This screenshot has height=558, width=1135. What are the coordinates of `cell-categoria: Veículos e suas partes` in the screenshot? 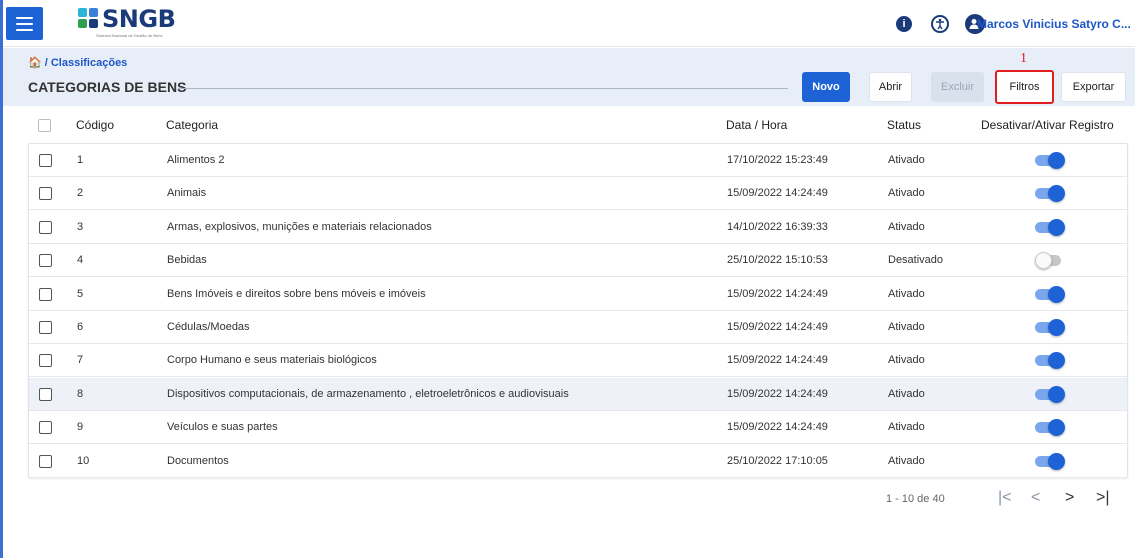 It's located at (222, 427).